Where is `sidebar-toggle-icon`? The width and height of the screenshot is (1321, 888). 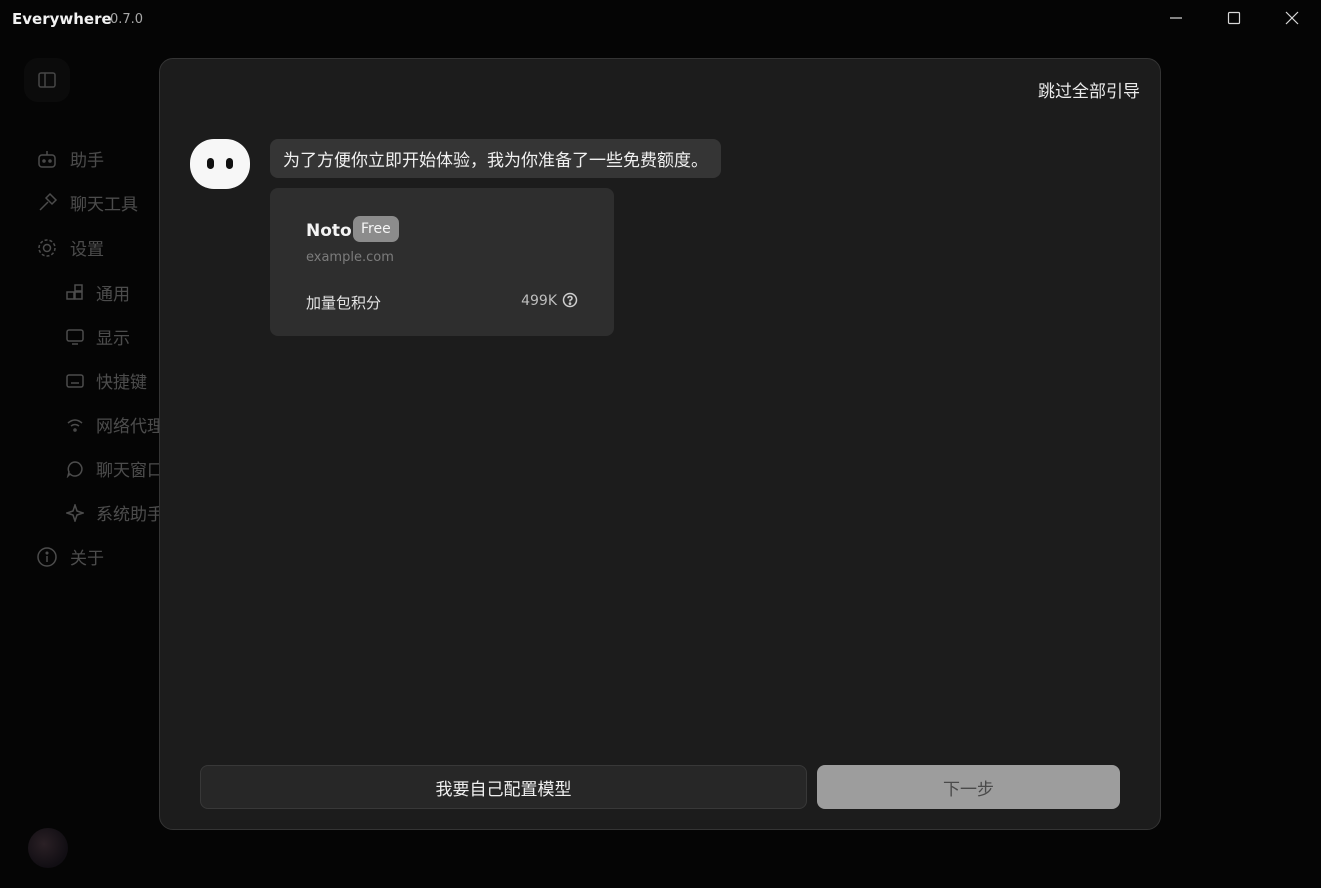 sidebar-toggle-icon is located at coordinates (47, 80).